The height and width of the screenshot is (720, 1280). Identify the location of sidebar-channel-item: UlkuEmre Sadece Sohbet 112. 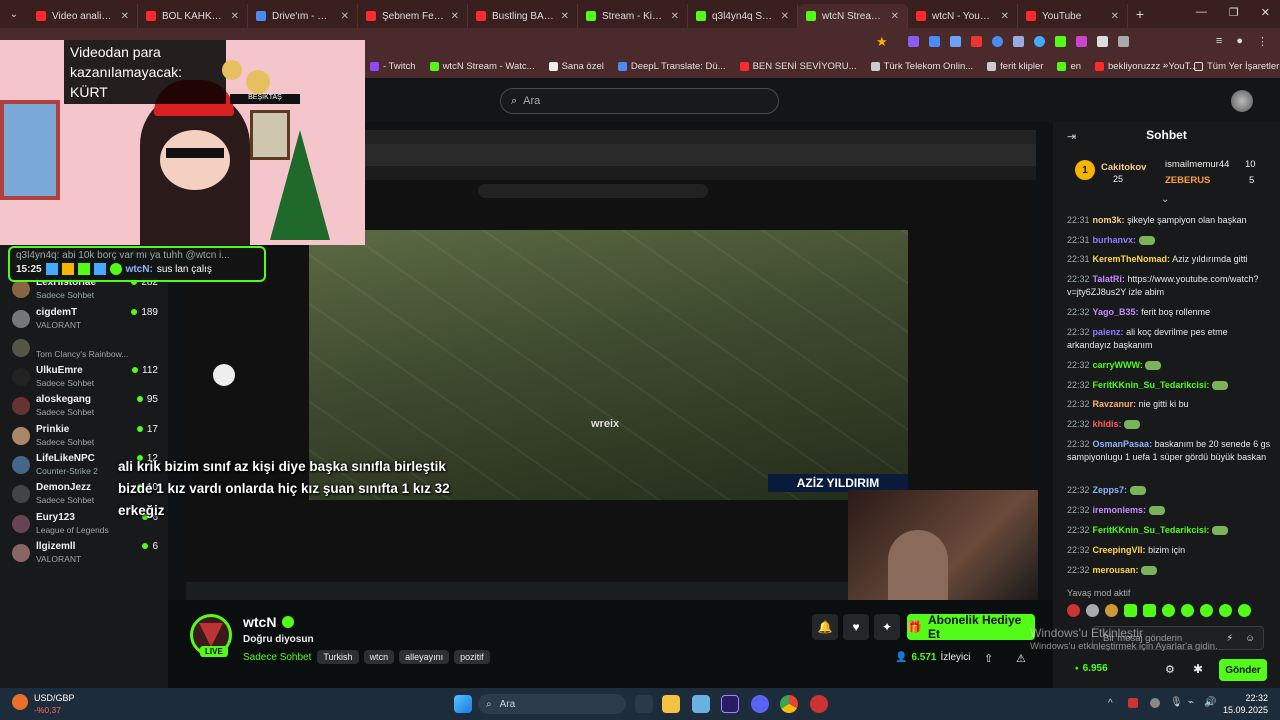
(85, 378).